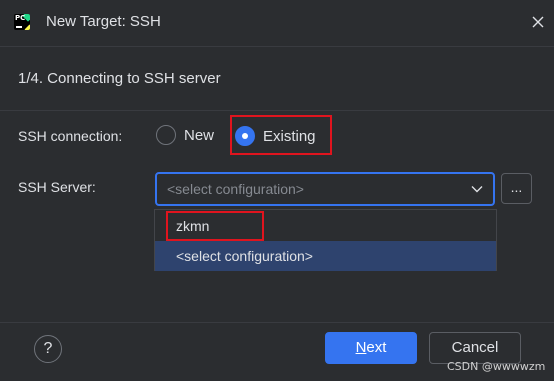 This screenshot has width=554, height=381. What do you see at coordinates (496, 366) in the screenshot?
I see `watermark: CSDN @wwwwzm` at bounding box center [496, 366].